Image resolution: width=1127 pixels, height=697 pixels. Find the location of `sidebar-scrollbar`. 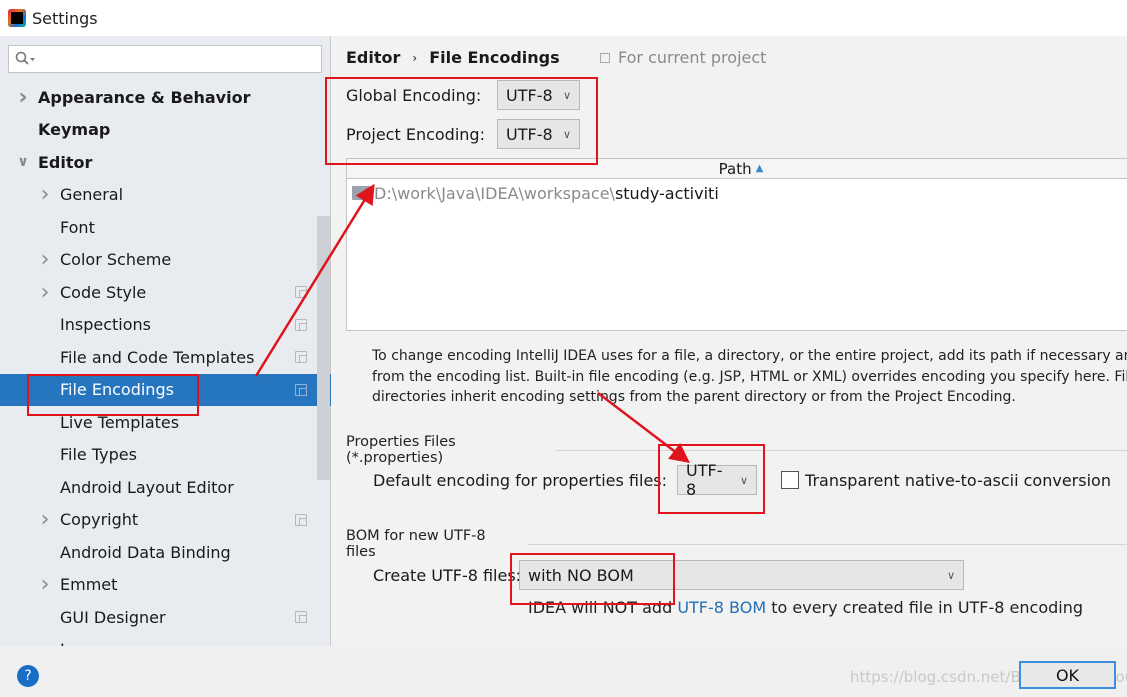

sidebar-scrollbar is located at coordinates (323, 348).